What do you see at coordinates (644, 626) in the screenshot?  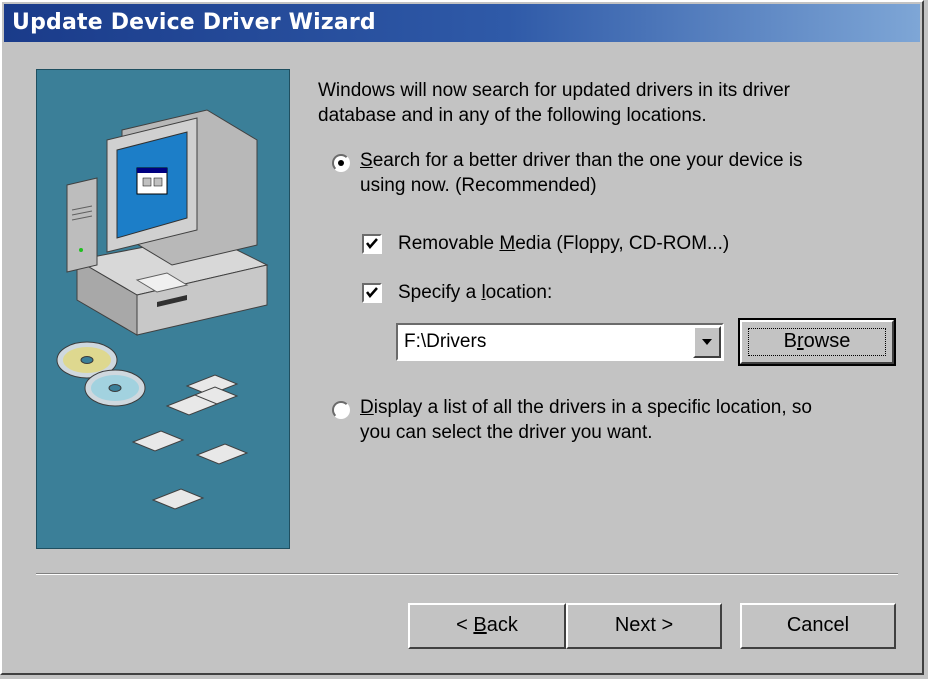 I see `next-button: Next >` at bounding box center [644, 626].